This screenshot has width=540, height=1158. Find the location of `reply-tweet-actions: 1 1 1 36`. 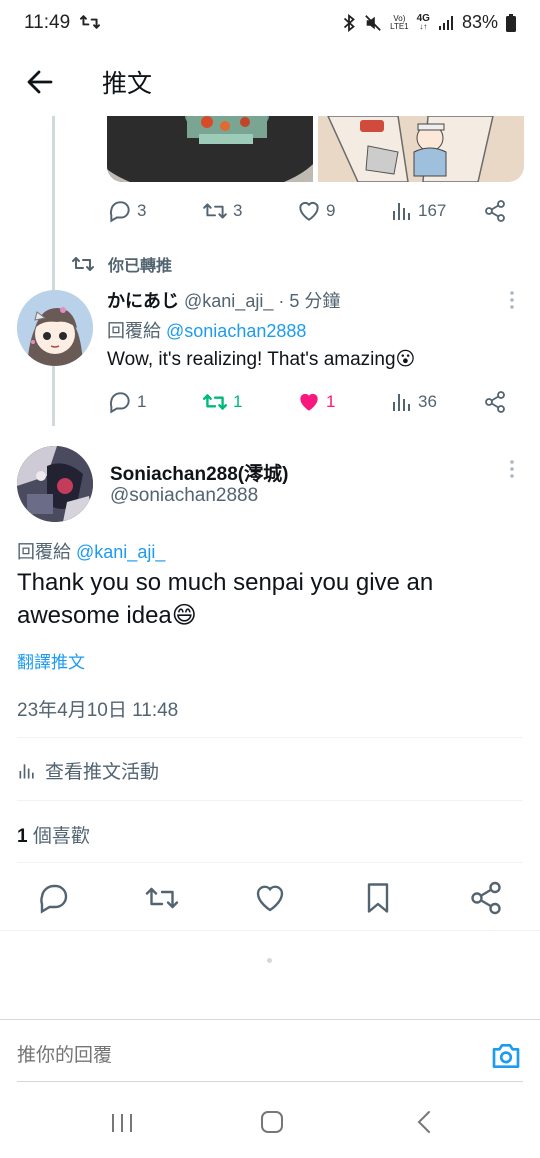

reply-tweet-actions: 1 1 1 36 is located at coordinates (317, 402).